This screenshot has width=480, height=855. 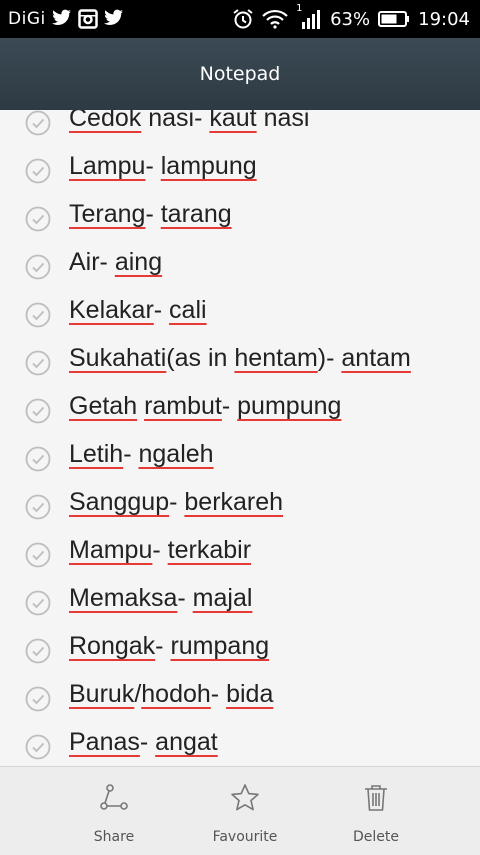 I want to click on misspelled-word: kaut, so click(x=233, y=121).